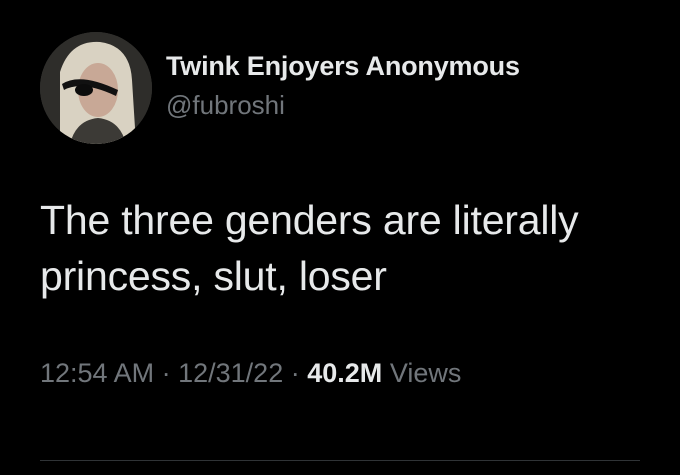  I want to click on avatar, so click(96, 88).